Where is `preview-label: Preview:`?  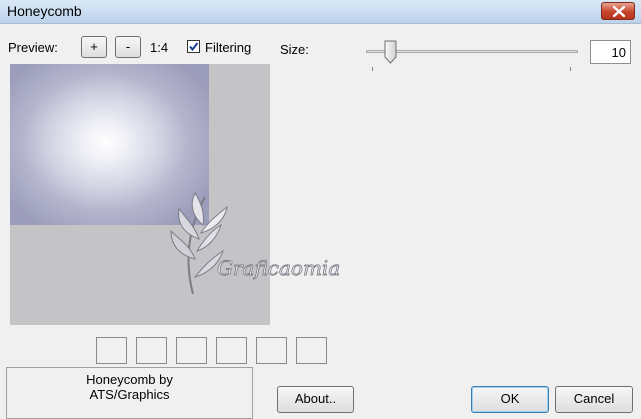 preview-label: Preview: is located at coordinates (33, 47).